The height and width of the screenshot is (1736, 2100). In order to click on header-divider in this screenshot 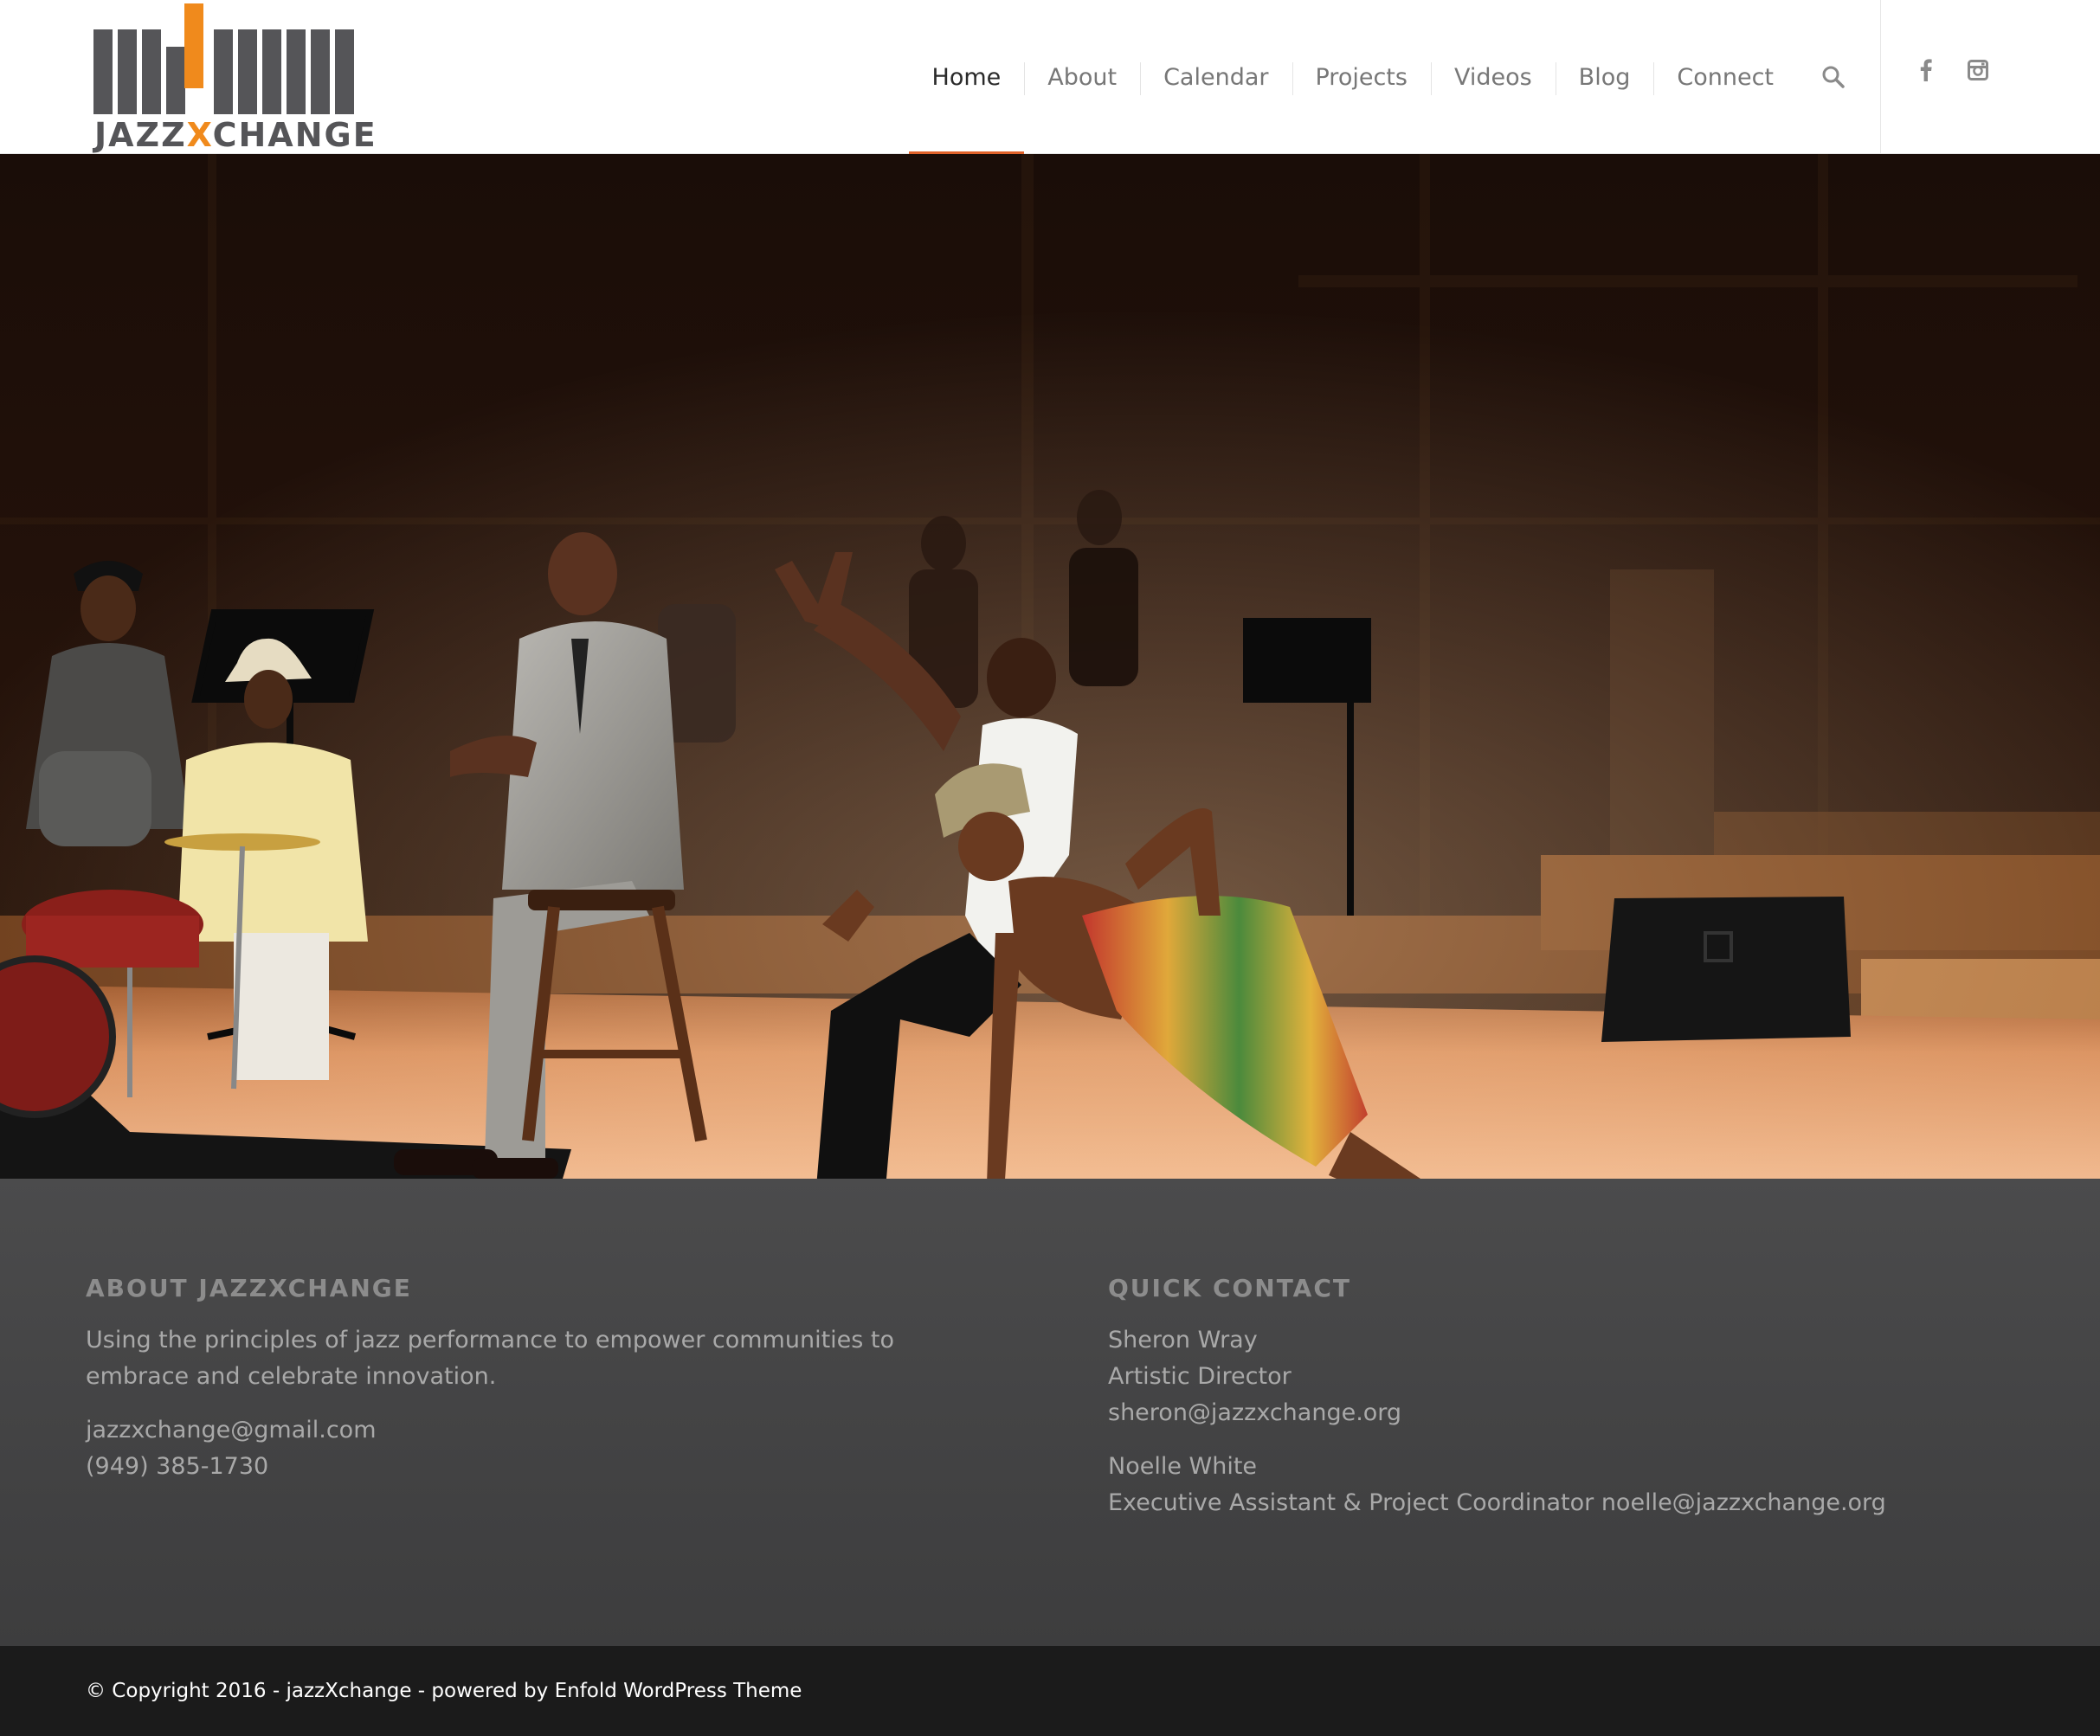, I will do `click(1880, 77)`.